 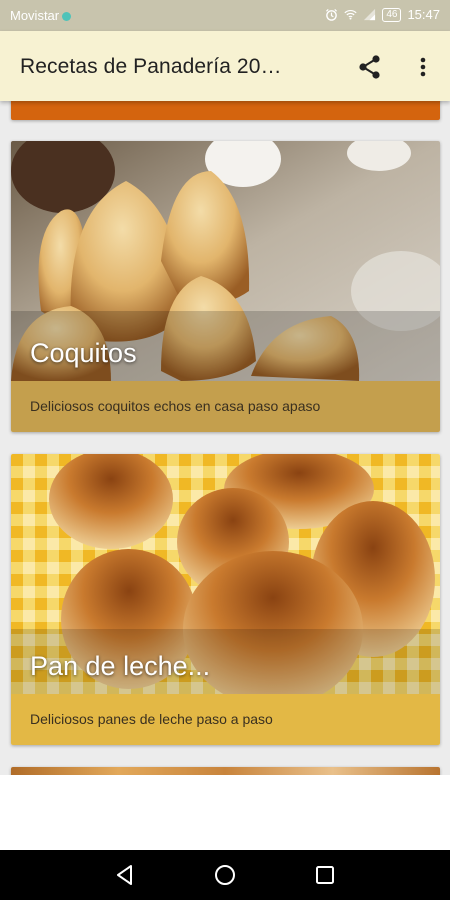 What do you see at coordinates (423, 14) in the screenshot?
I see `clock: 15:47` at bounding box center [423, 14].